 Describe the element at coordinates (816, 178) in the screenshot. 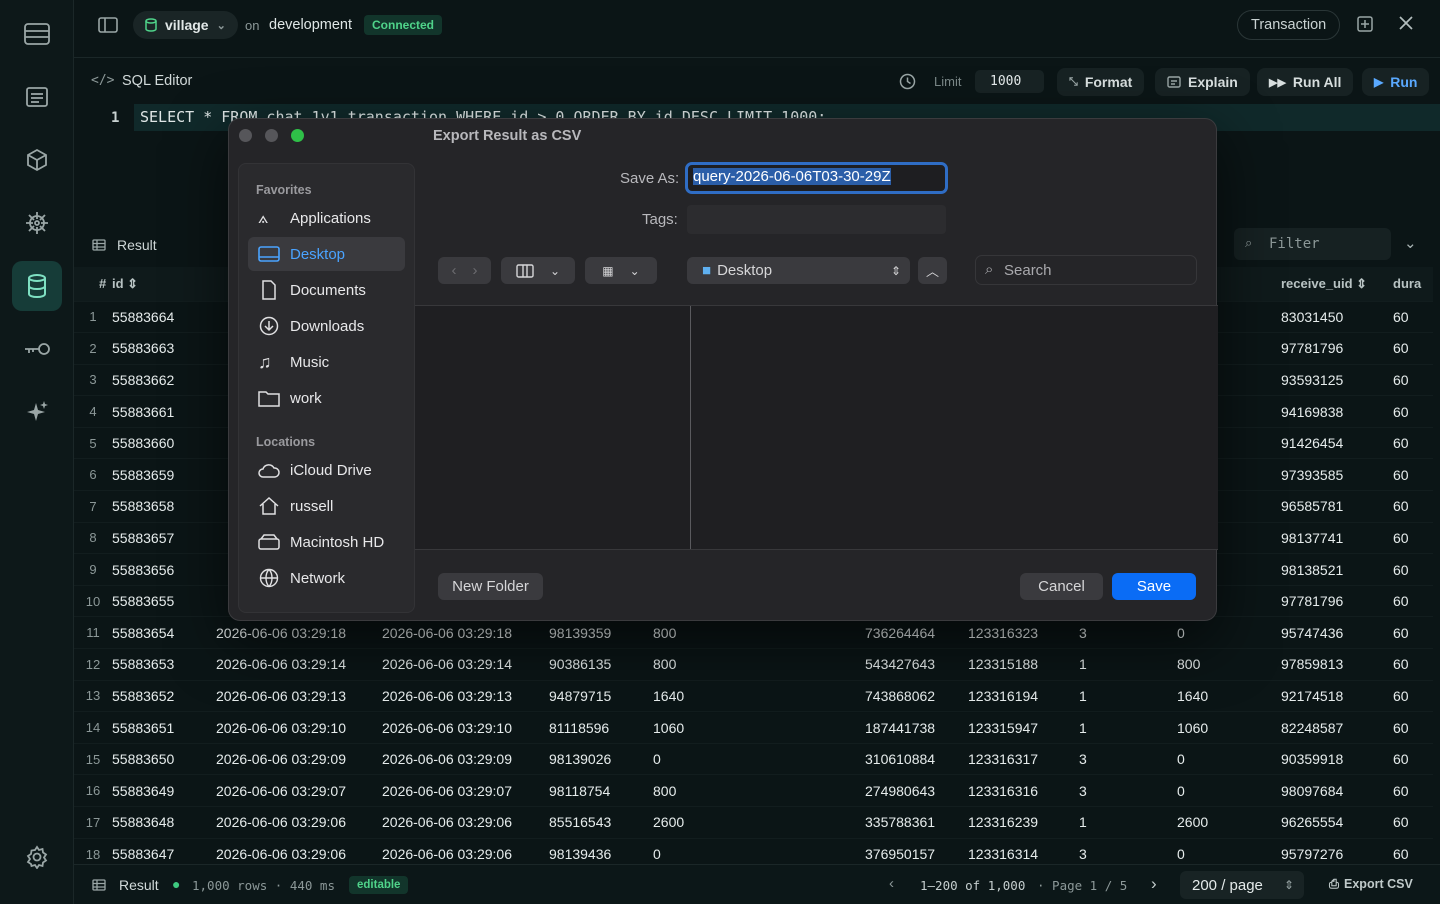

I see `filename-field: query-2026-06-06T03-30-29Z` at that location.